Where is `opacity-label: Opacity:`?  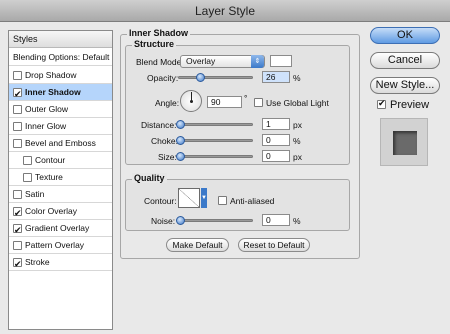 opacity-label: Opacity: is located at coordinates (163, 78).